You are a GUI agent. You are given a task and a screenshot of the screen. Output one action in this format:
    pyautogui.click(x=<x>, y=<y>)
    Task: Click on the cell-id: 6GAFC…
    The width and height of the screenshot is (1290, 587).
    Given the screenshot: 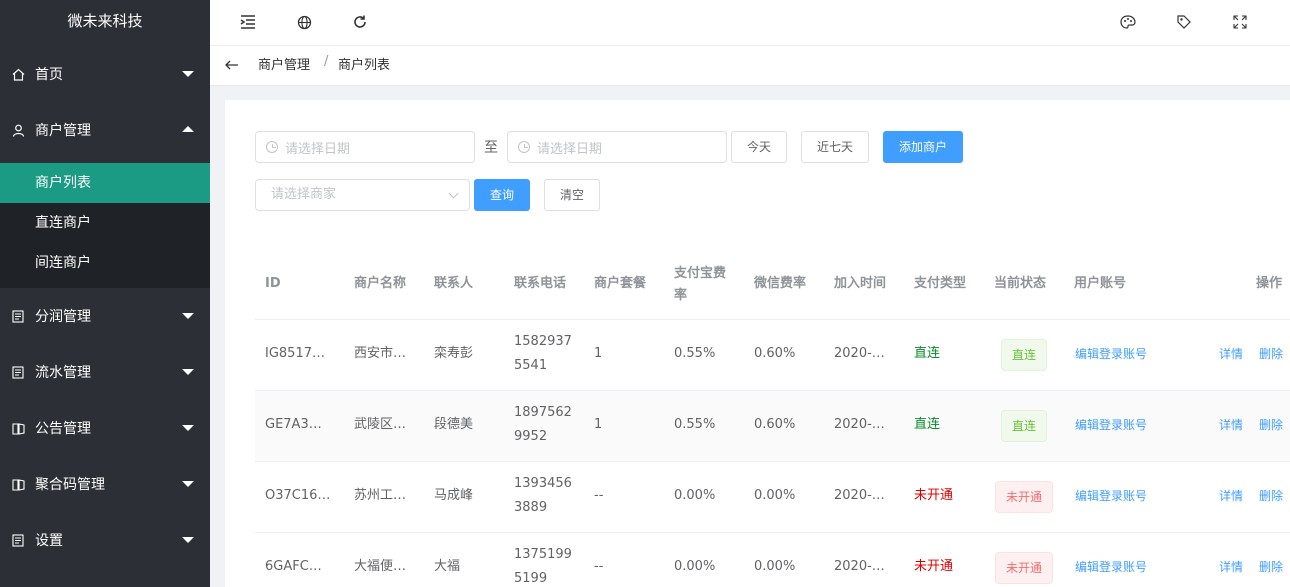 What is the action you would take?
    pyautogui.click(x=293, y=566)
    